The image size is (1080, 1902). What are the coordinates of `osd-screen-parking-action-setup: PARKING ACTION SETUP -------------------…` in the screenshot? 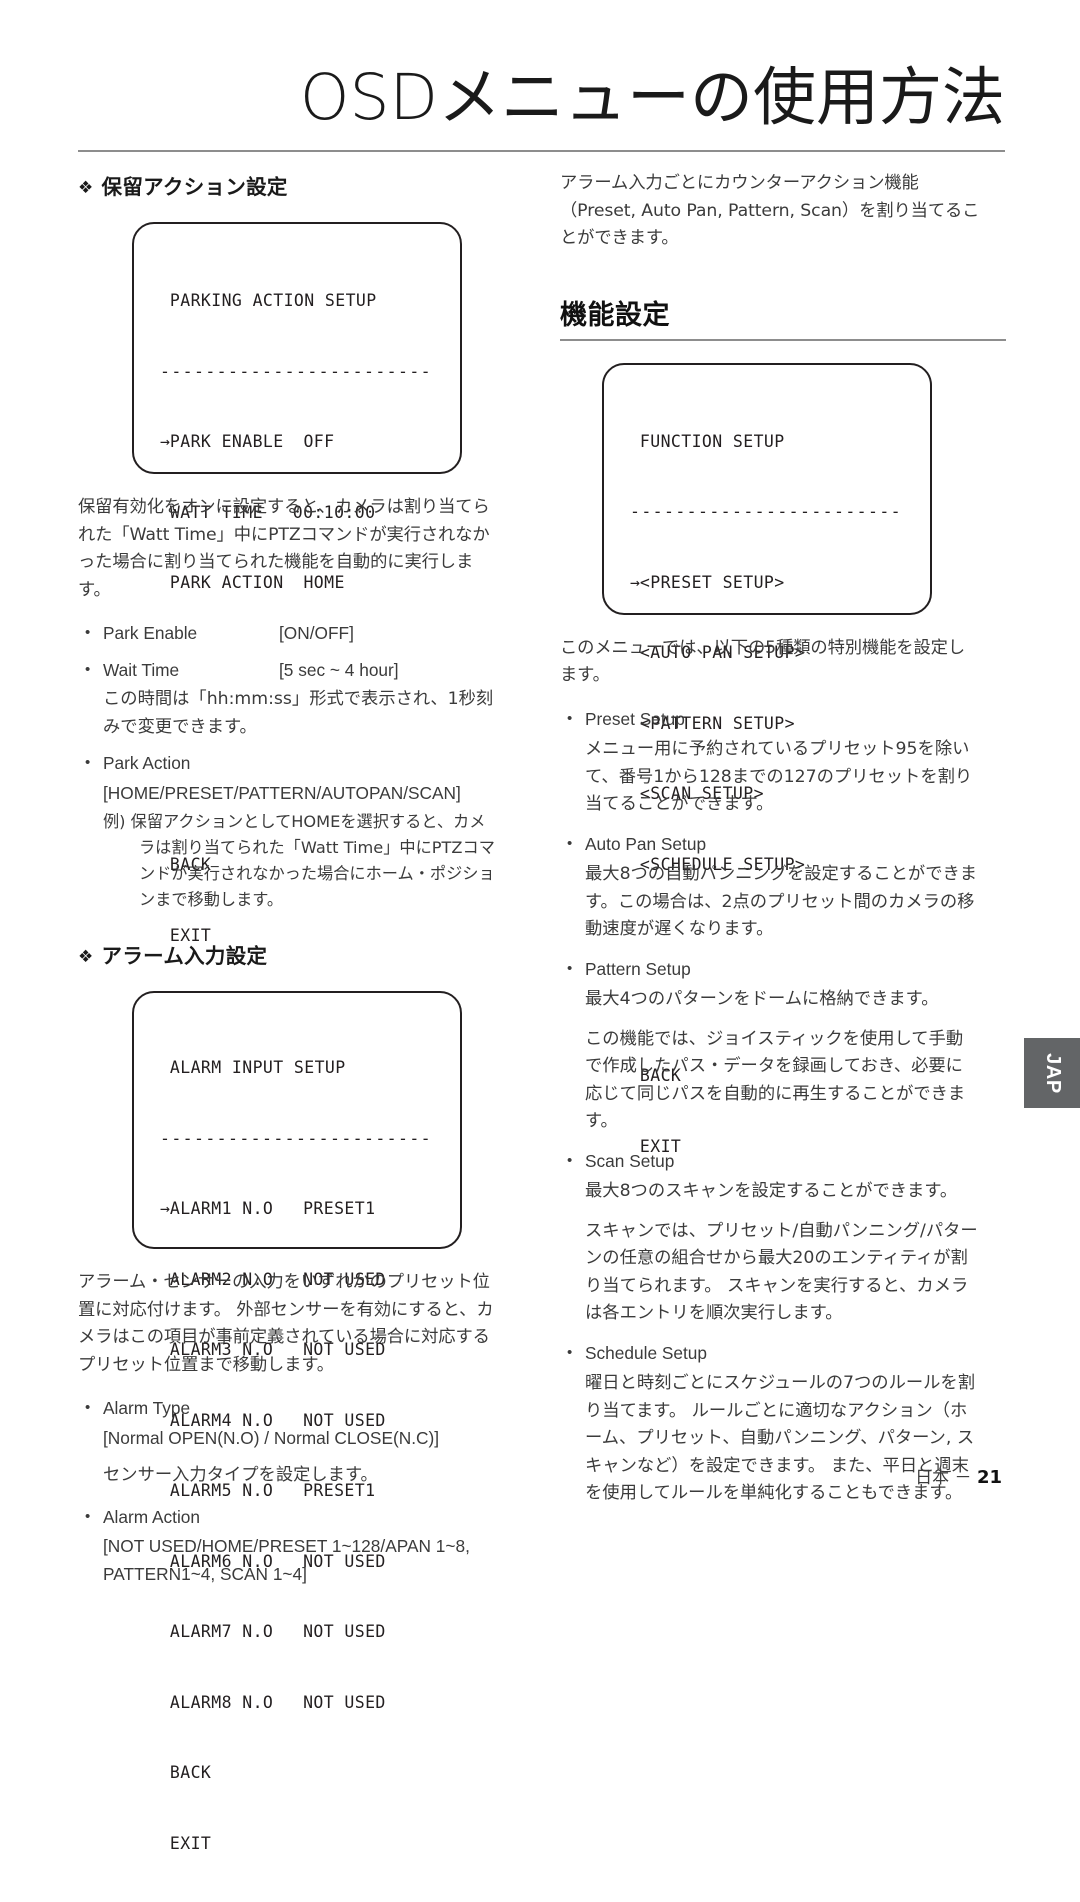 It's located at (297, 583).